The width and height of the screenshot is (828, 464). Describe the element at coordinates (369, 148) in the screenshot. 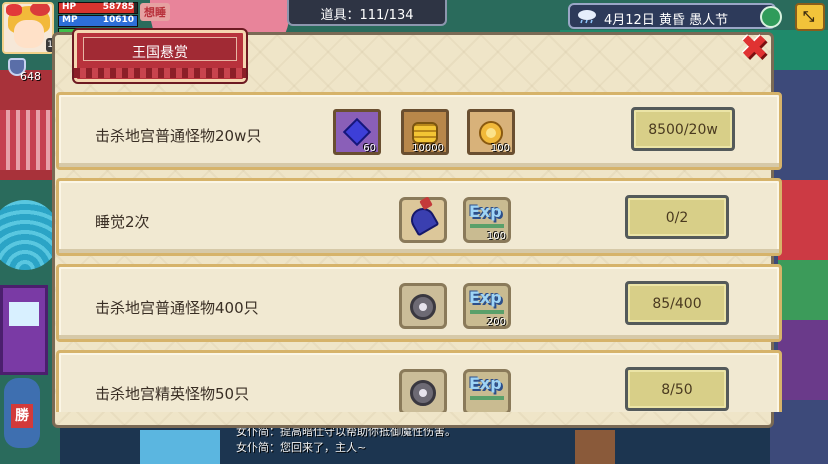

I see `reward-quantity: 60` at that location.